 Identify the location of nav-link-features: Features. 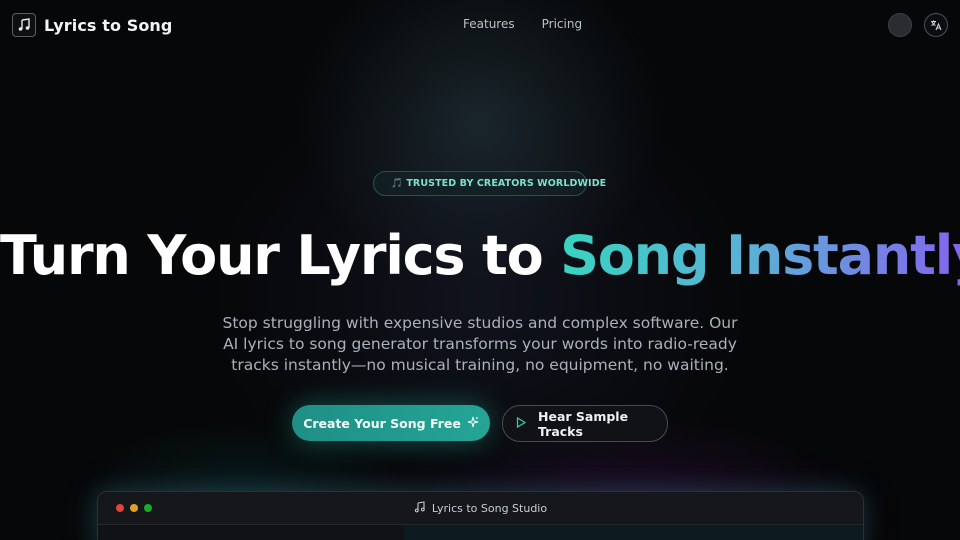
(489, 24).